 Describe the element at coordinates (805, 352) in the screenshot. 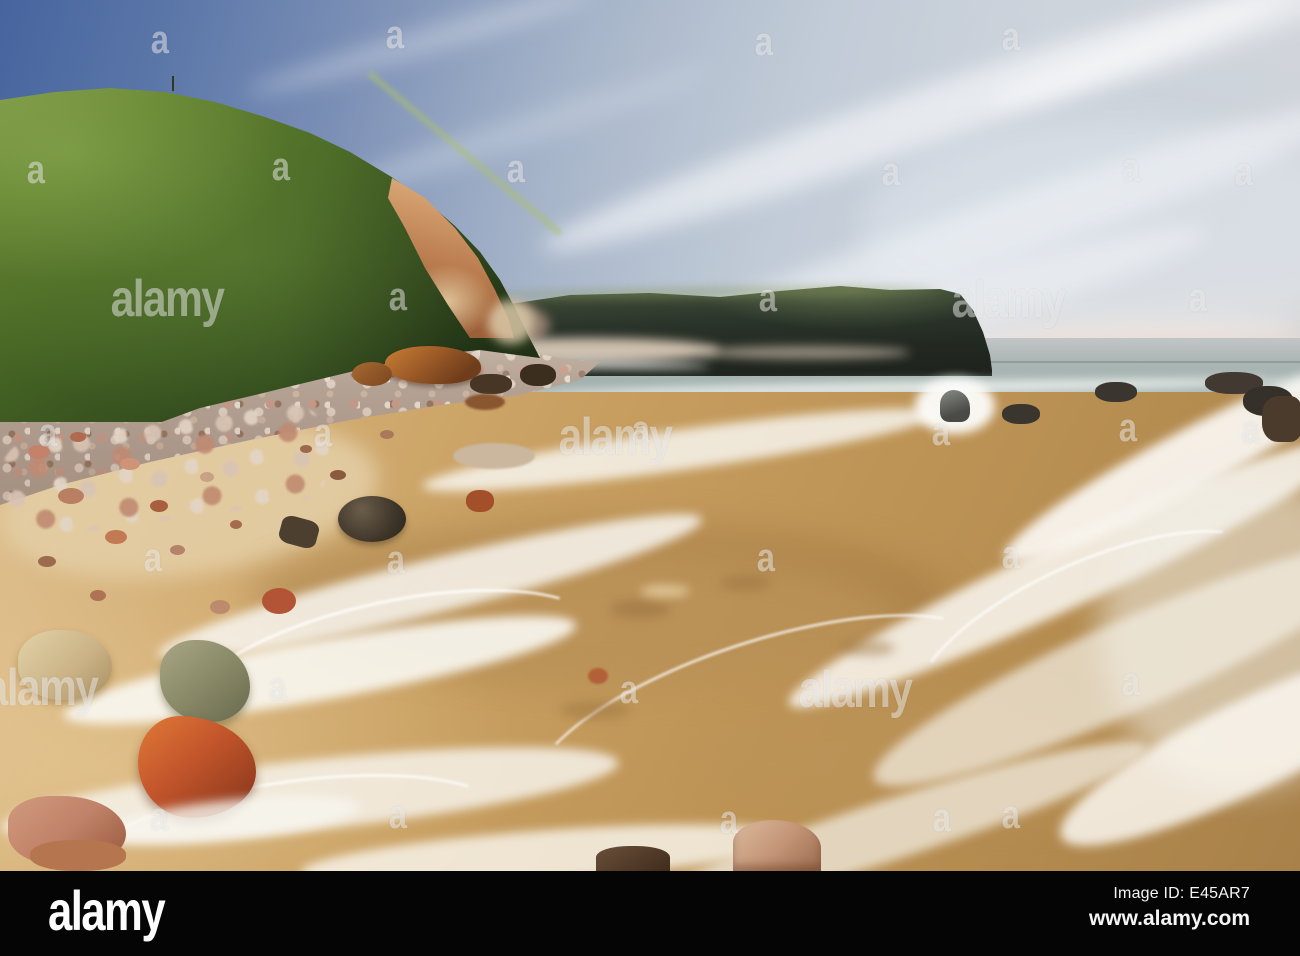

I see `distant-pebble-strip` at that location.